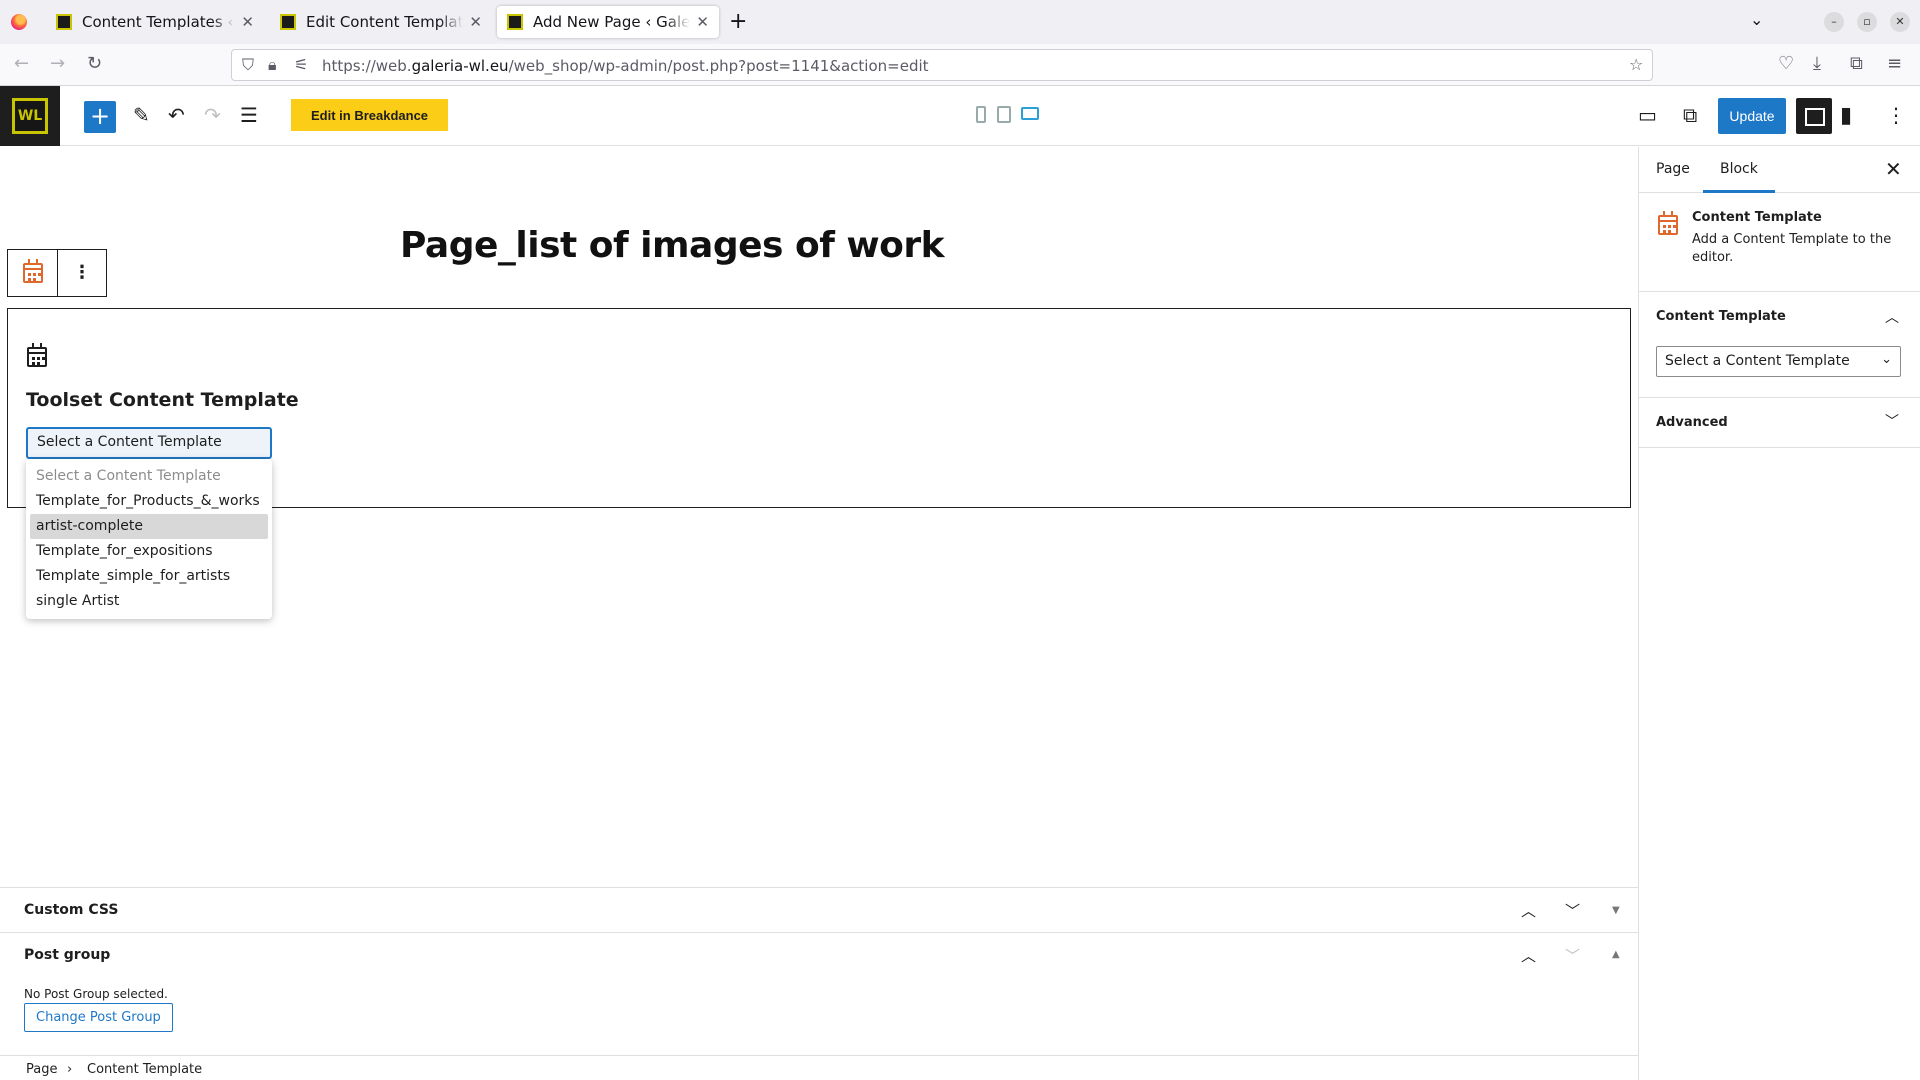 The image size is (1920, 1080). I want to click on block-type-button, so click(32, 273).